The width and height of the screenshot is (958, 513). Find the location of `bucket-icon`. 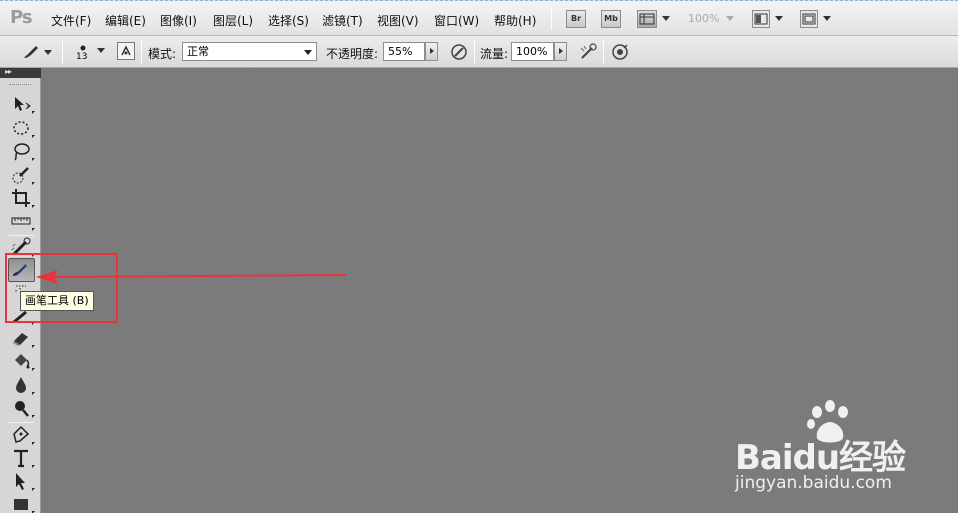

bucket-icon is located at coordinates (22, 361).